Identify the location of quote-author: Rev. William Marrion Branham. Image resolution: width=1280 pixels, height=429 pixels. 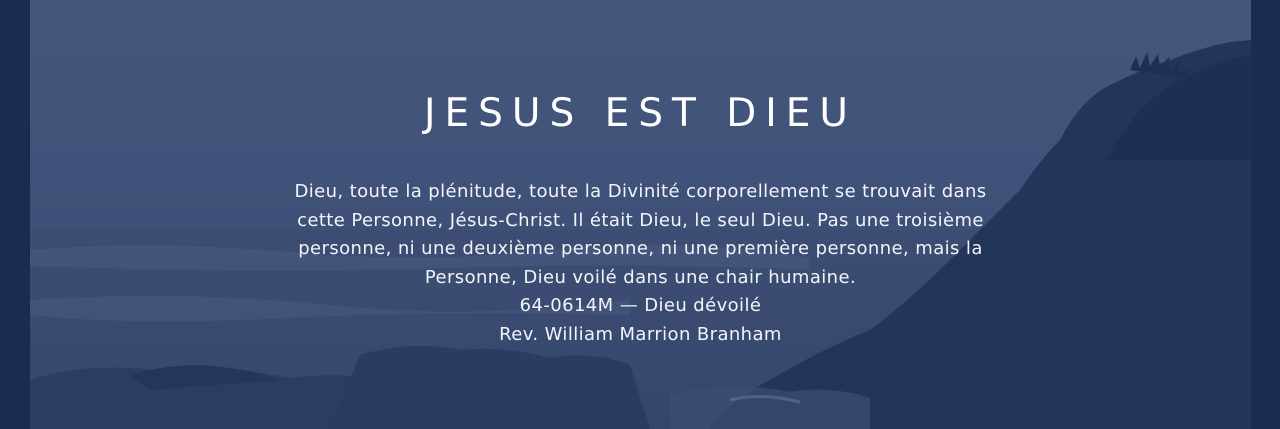
(640, 334).